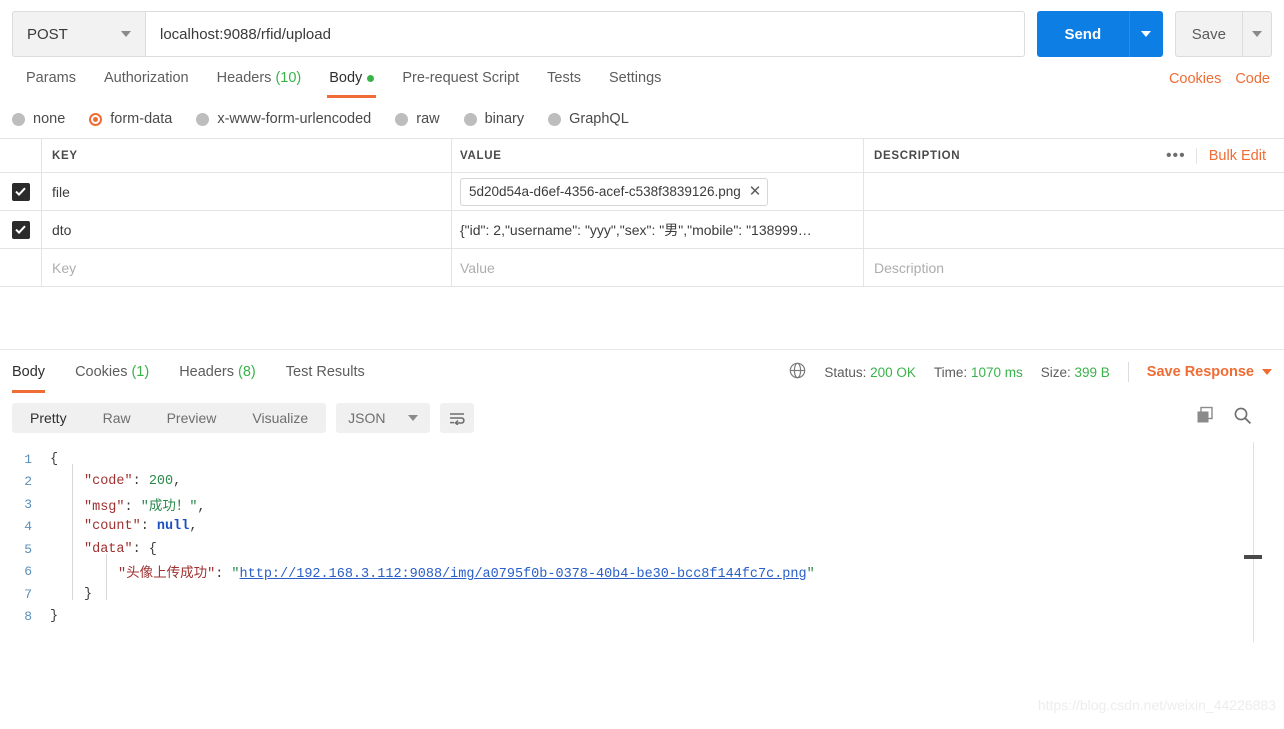 Image resolution: width=1284 pixels, height=729 pixels. Describe the element at coordinates (101, 371) in the screenshot. I see `response-tab-label: Cookies` at that location.